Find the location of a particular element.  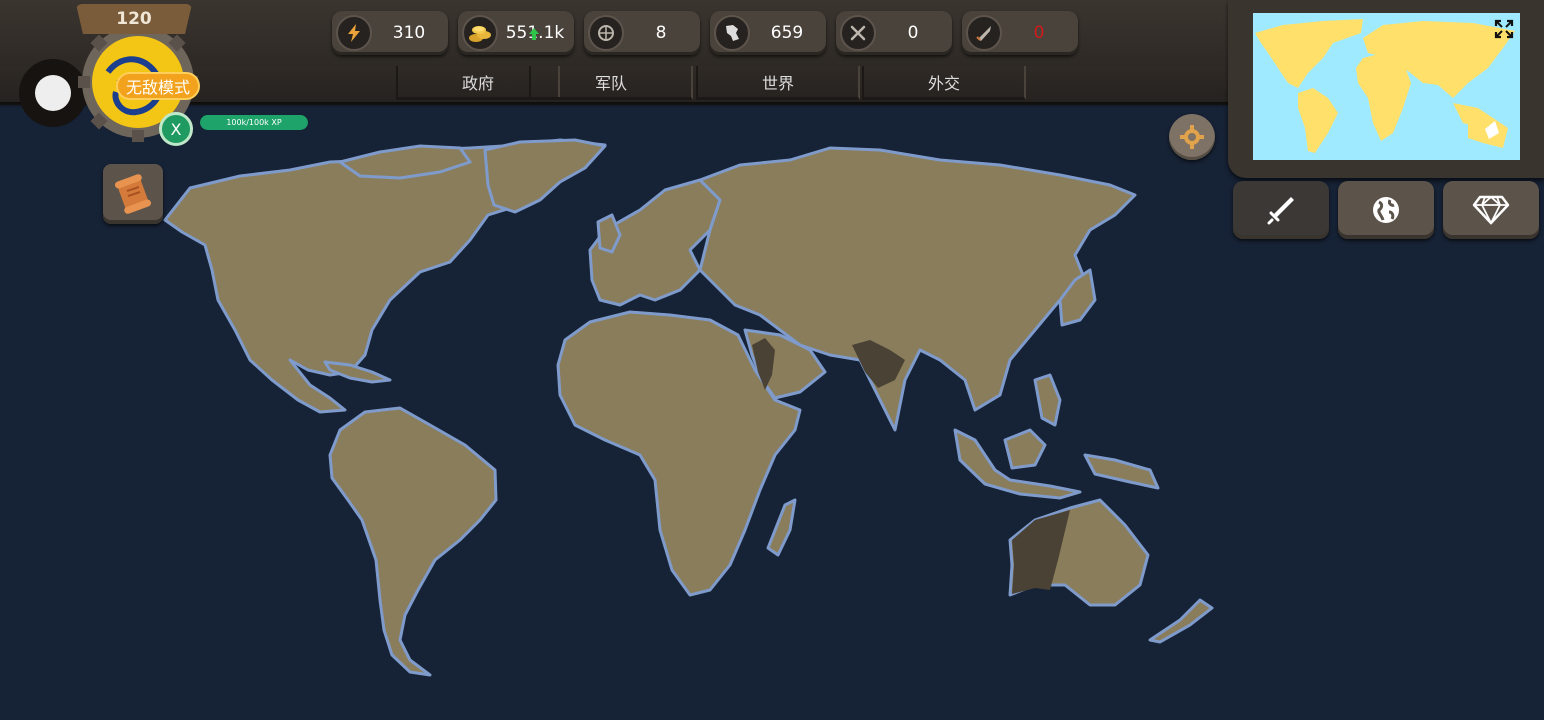

invincible-mode-badge: 无敌模式 is located at coordinates (158, 86).